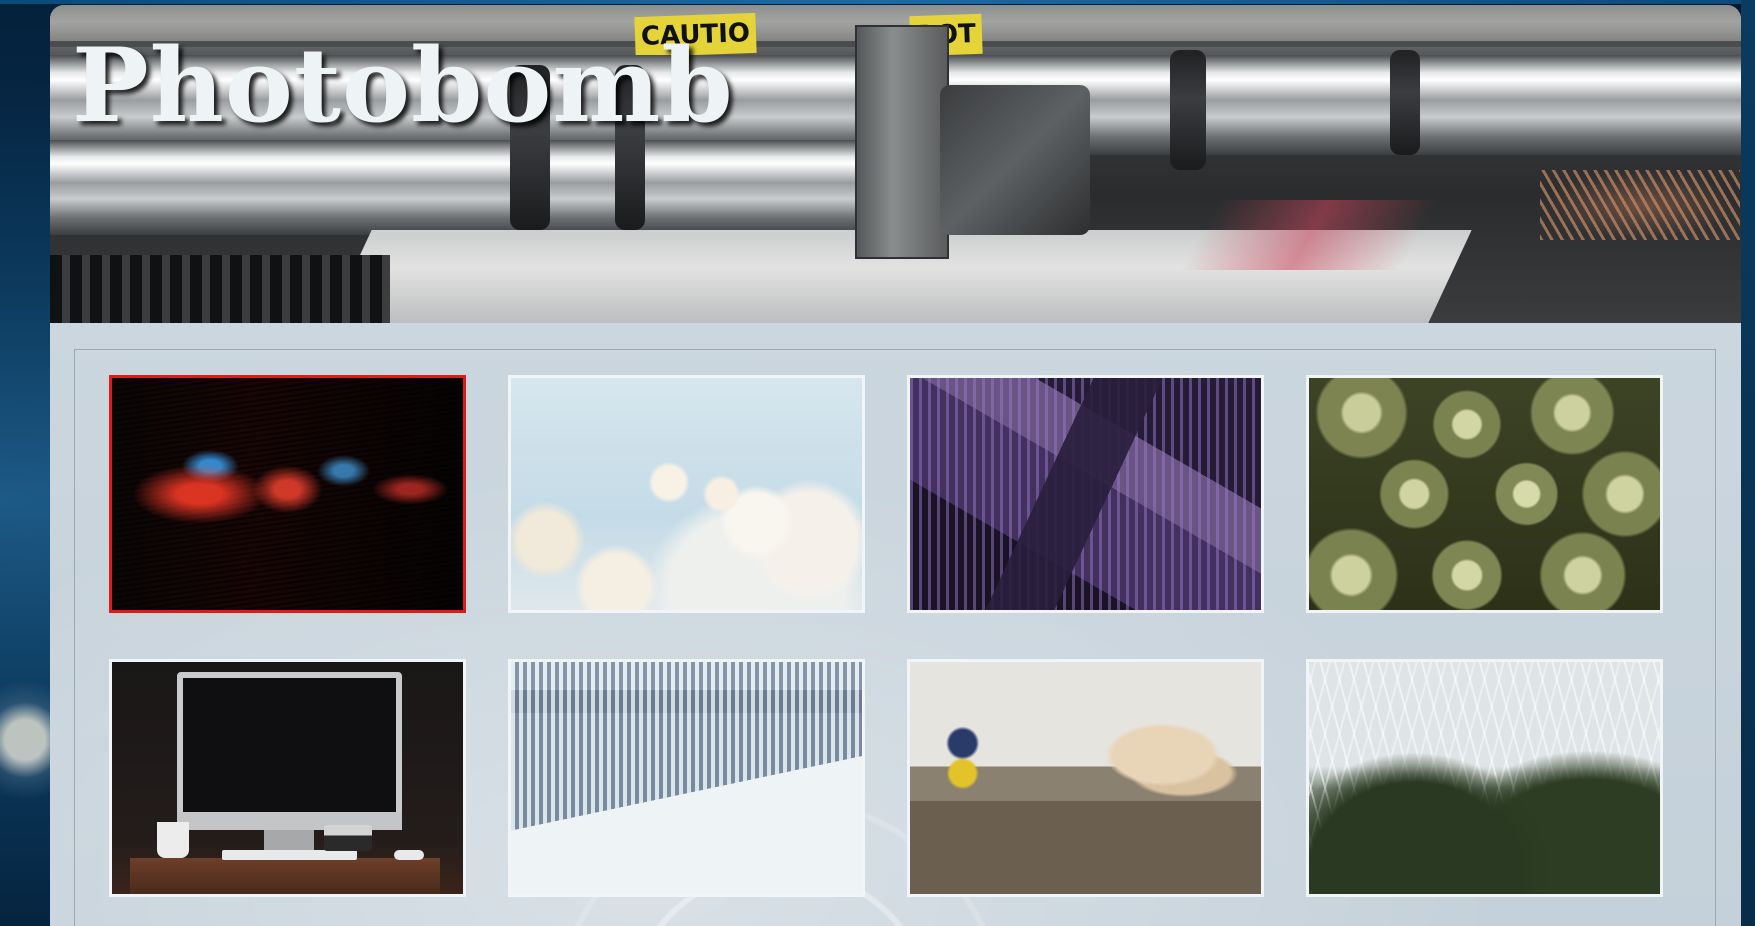 The height and width of the screenshot is (926, 1755). What do you see at coordinates (285, 876) in the screenshot?
I see `desk` at bounding box center [285, 876].